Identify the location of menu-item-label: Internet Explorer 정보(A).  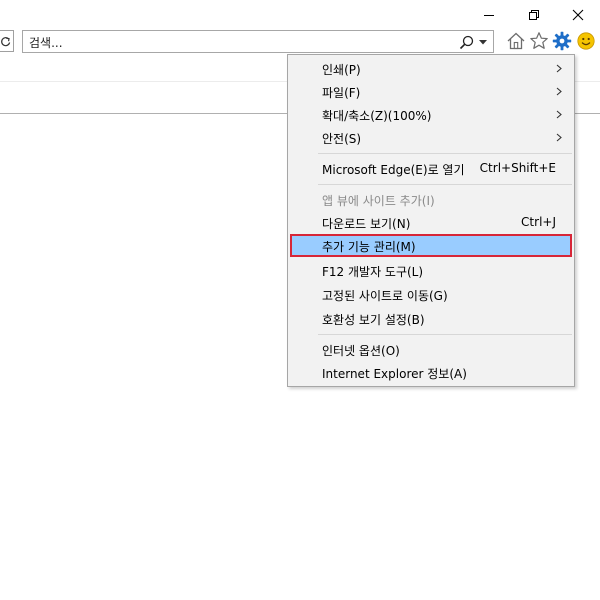
(394, 374).